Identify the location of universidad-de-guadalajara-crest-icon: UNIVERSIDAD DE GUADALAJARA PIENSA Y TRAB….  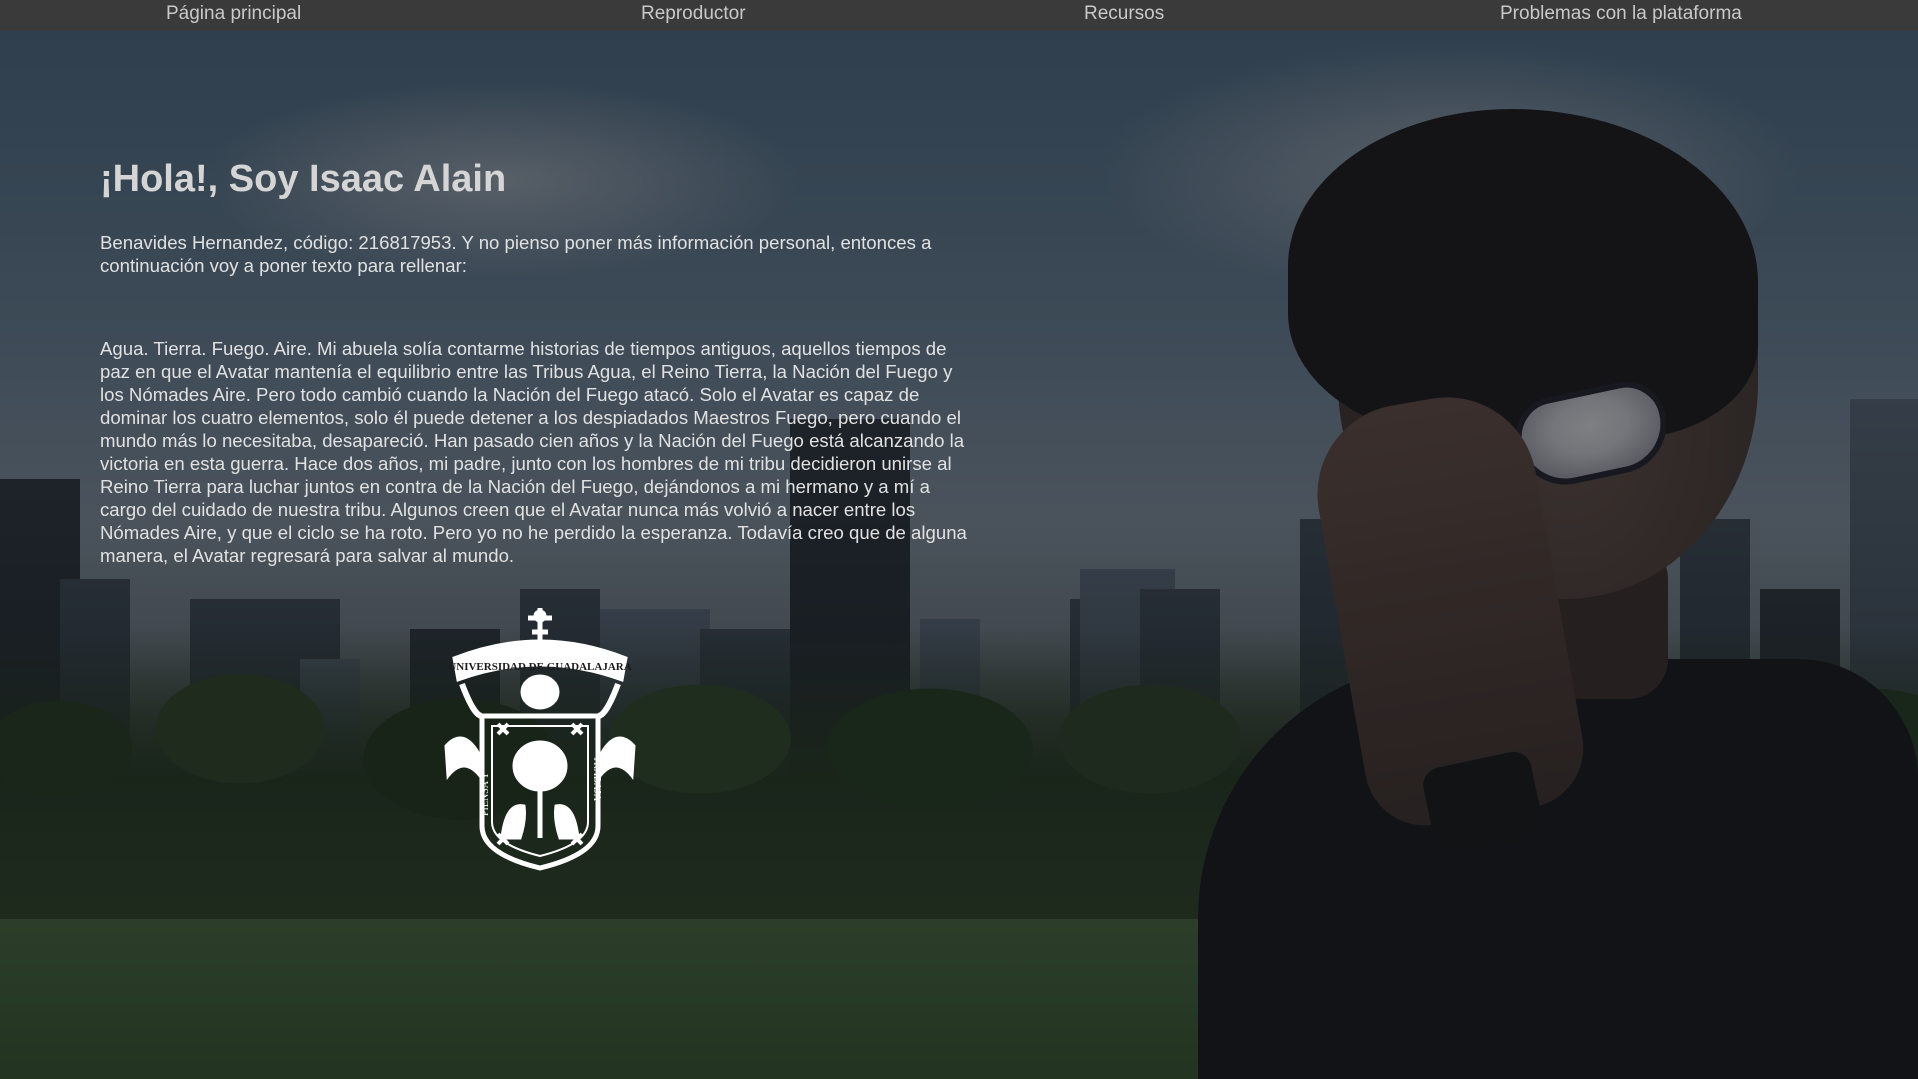
(540, 740).